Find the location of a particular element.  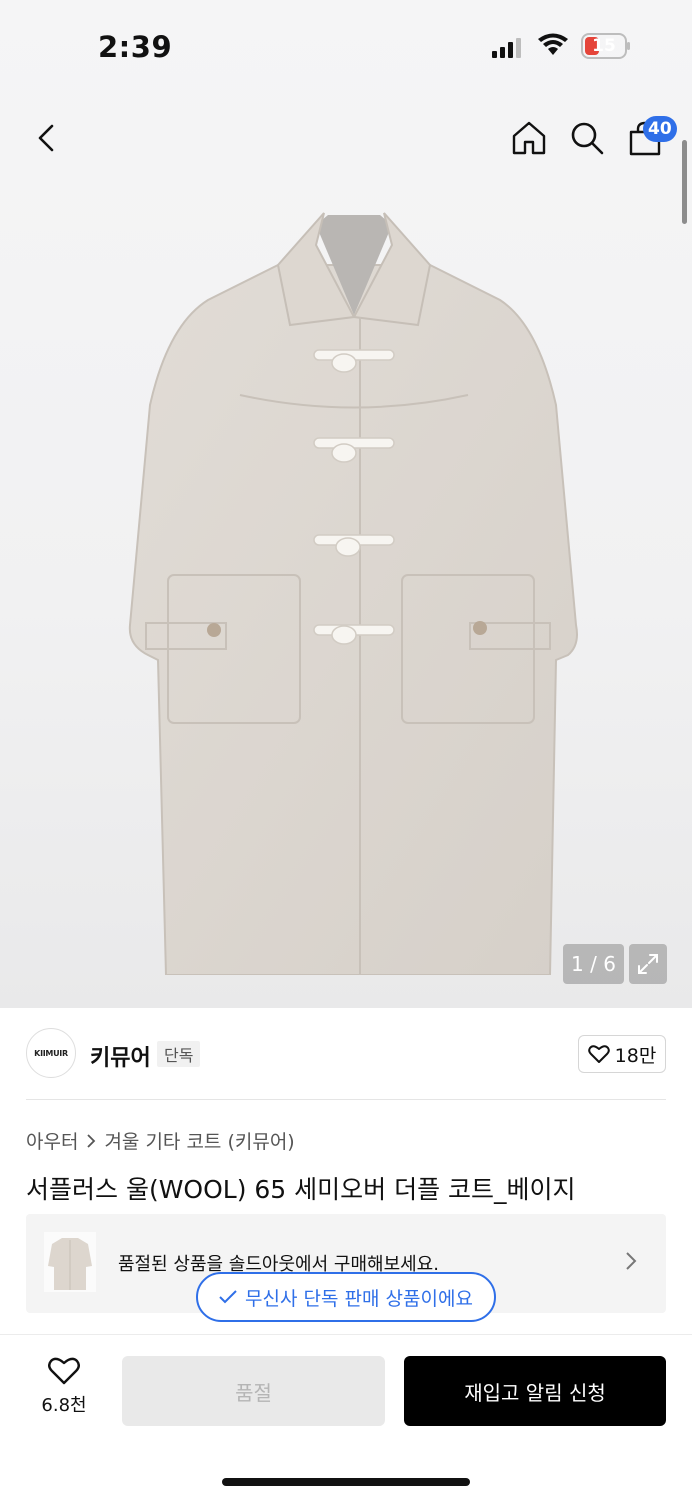

status-bar: 2:39 15 is located at coordinates (346, 47).